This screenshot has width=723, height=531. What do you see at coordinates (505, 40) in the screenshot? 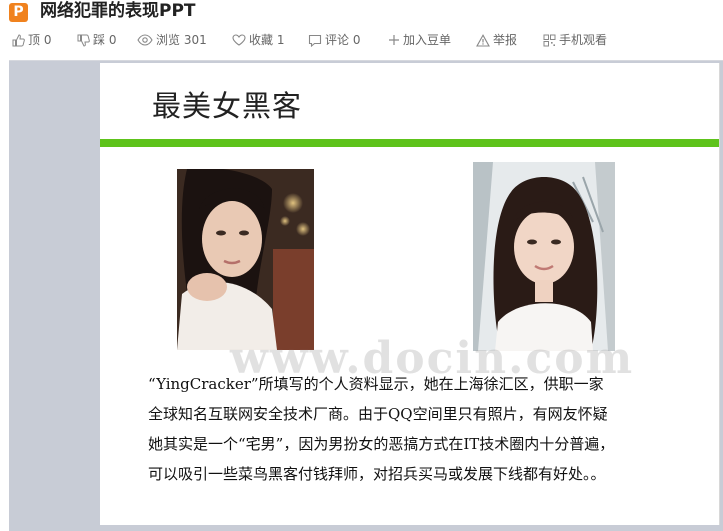
I see `report-label: 举报` at bounding box center [505, 40].